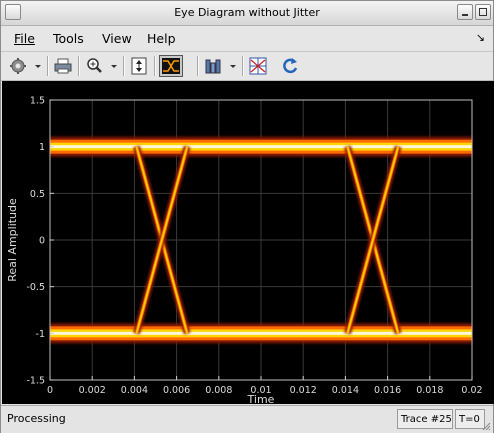 The image size is (494, 433). Describe the element at coordinates (40, 334) in the screenshot. I see `y-tick-label: -1` at that location.